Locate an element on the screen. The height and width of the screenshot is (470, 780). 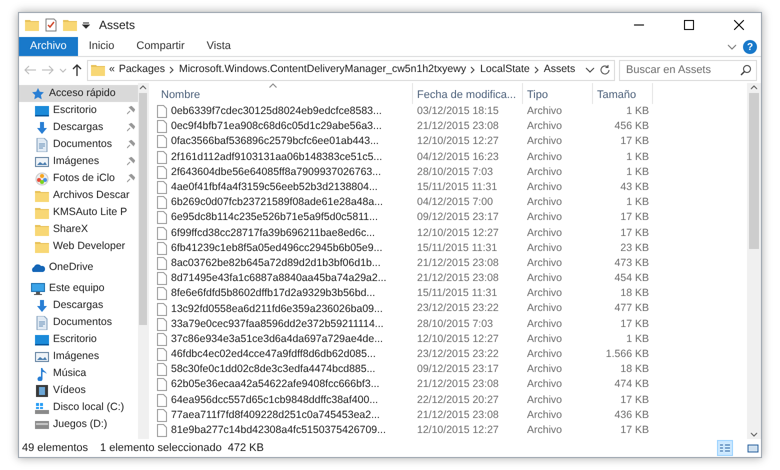
modified-date: 04/12/2015 7:00 is located at coordinates (455, 202).